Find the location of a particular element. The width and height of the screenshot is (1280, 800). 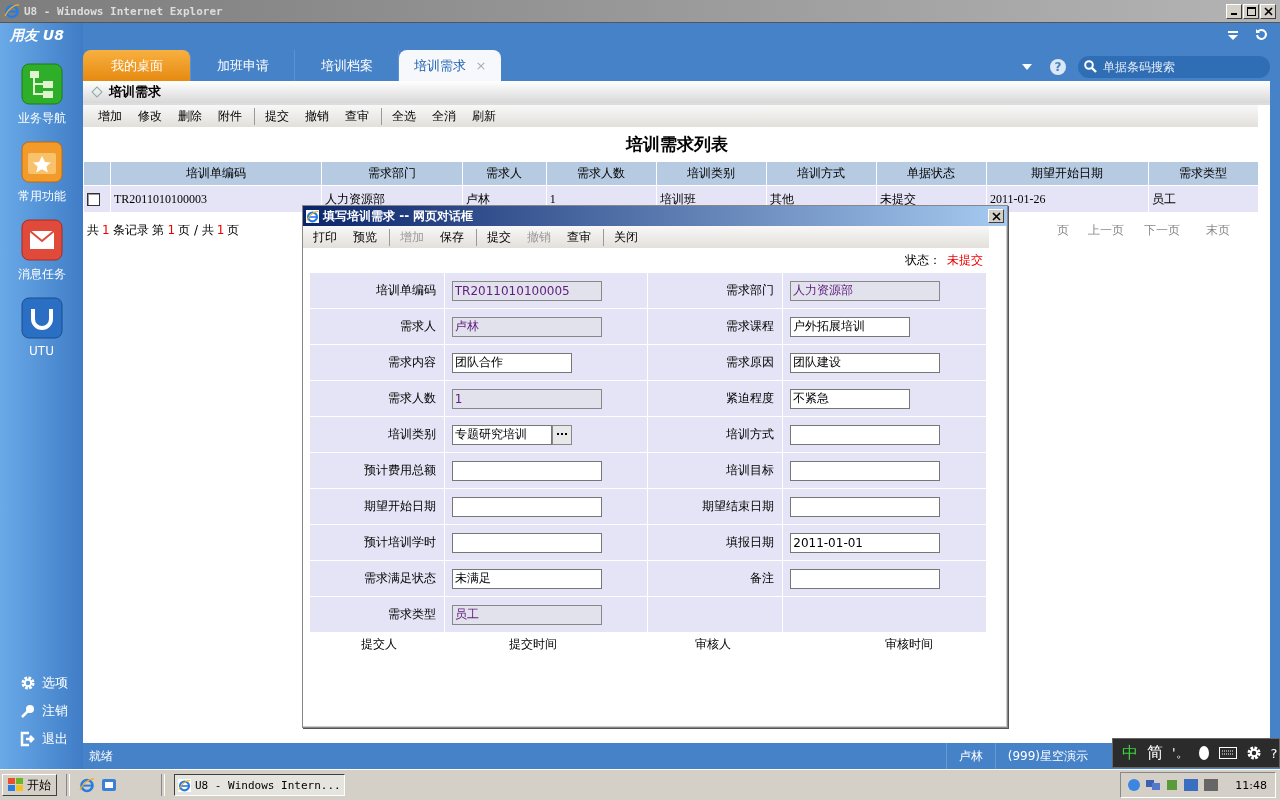

maximize-button is located at coordinates (1251, 11).